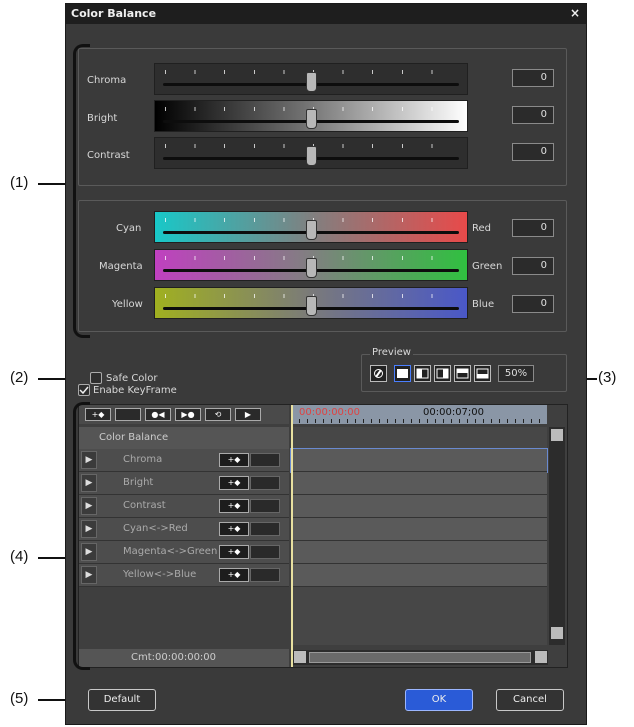 Image resolution: width=634 pixels, height=727 pixels. I want to click on link-icon, so click(378, 373).